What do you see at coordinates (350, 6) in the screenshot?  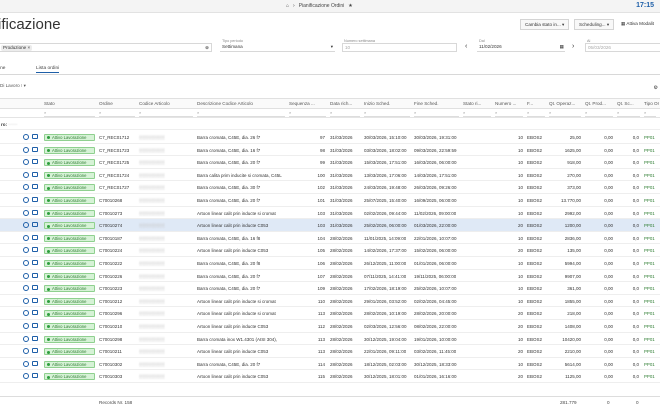 I see `star-icon: ★` at bounding box center [350, 6].